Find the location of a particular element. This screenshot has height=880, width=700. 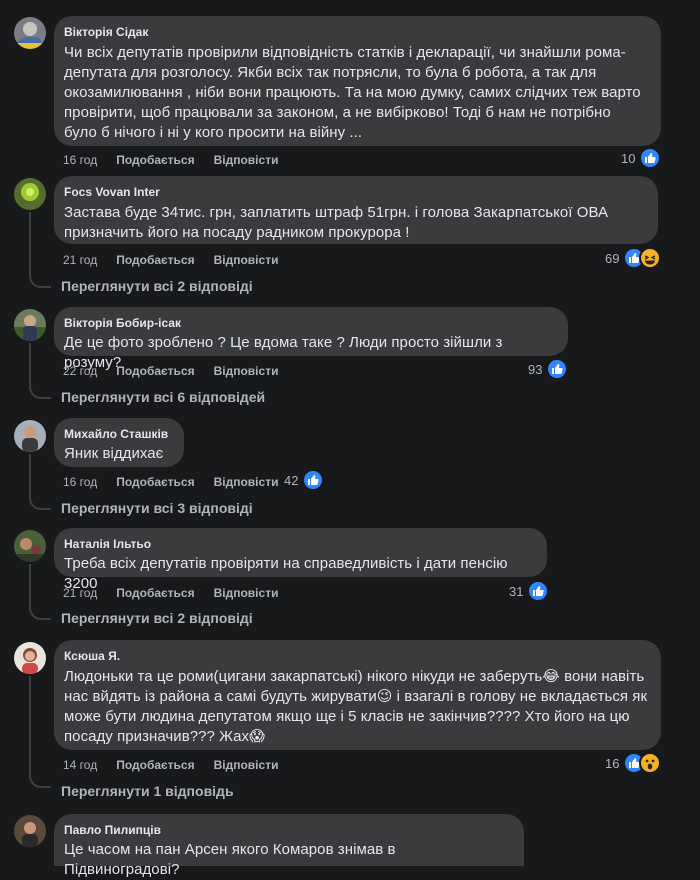

comment-actions: 22 год Подобається Відповісти is located at coordinates (180, 371).